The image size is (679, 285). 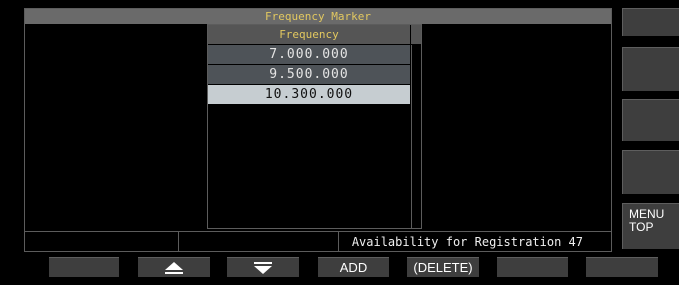 What do you see at coordinates (467, 242) in the screenshot?
I see `availability-status: Availability for Registration 47` at bounding box center [467, 242].